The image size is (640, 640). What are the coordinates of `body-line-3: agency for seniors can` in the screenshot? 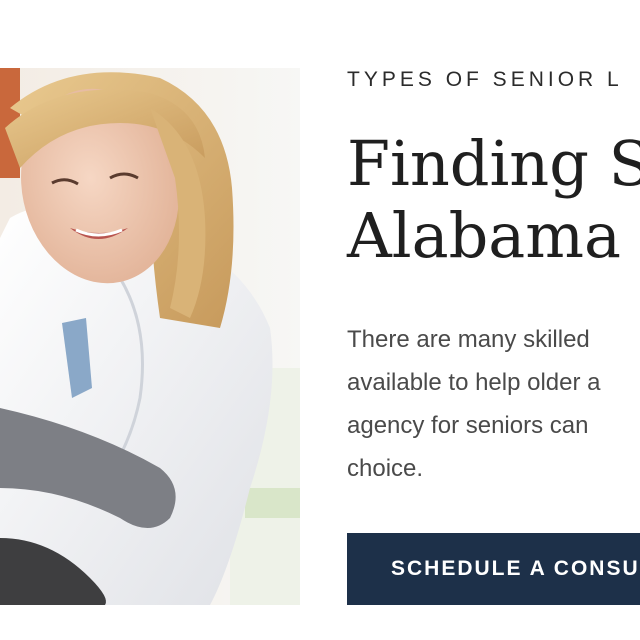 It's located at (468, 425).